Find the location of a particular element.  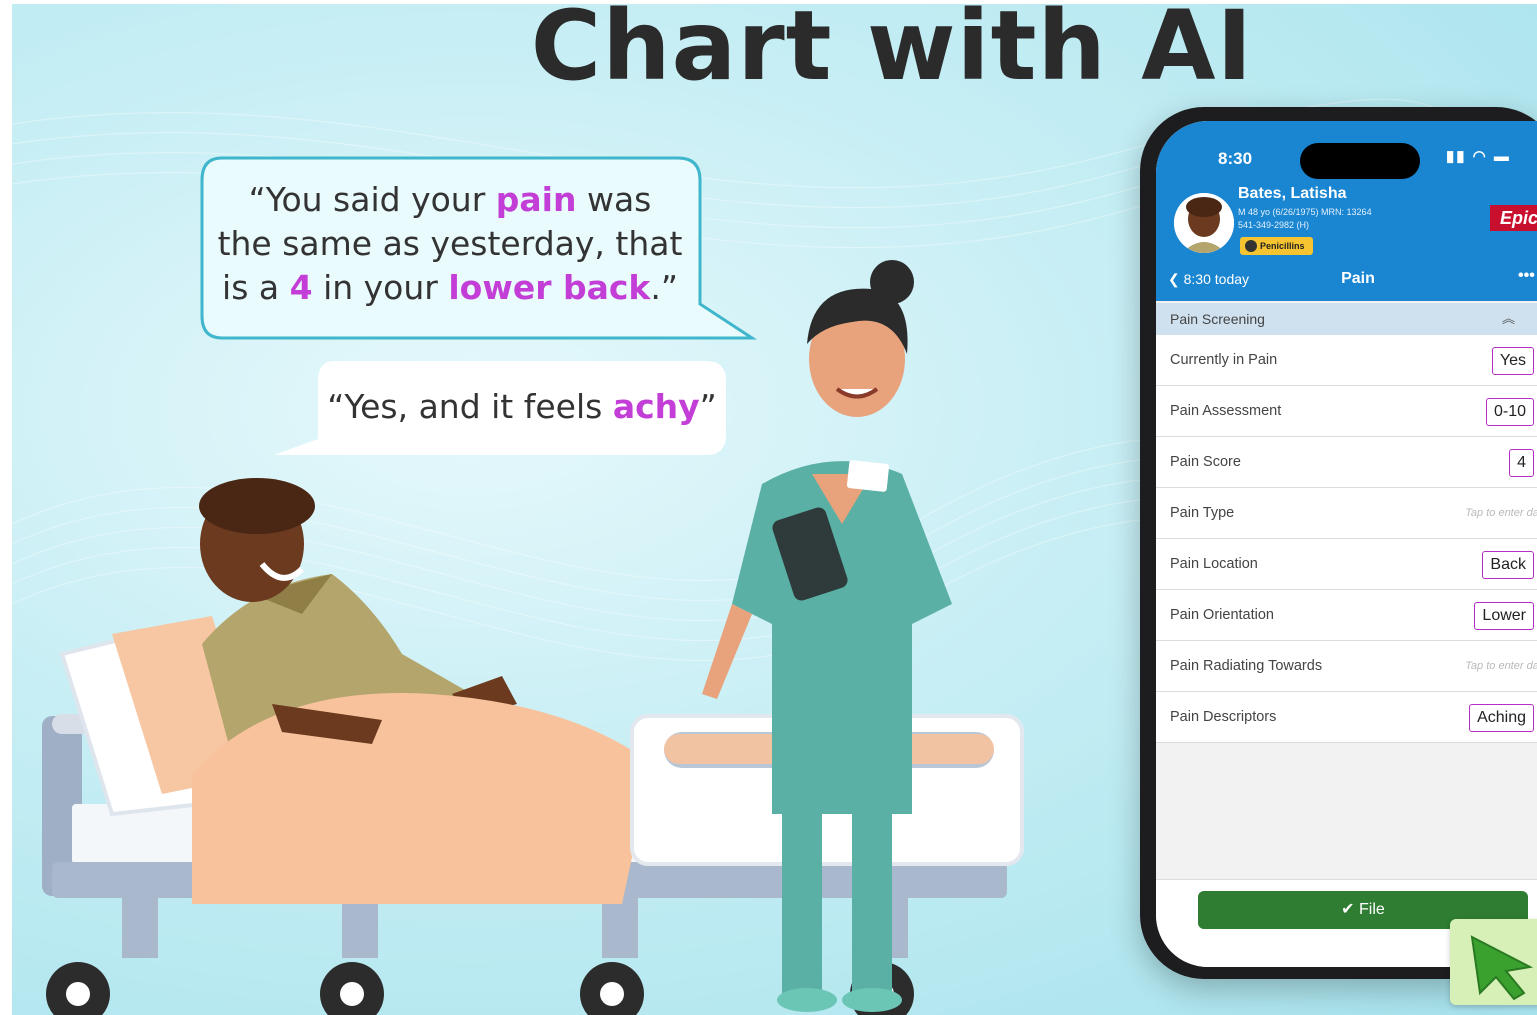

row-pain-descriptors: Pain Descriptors Aching is located at coordinates (1346, 717).